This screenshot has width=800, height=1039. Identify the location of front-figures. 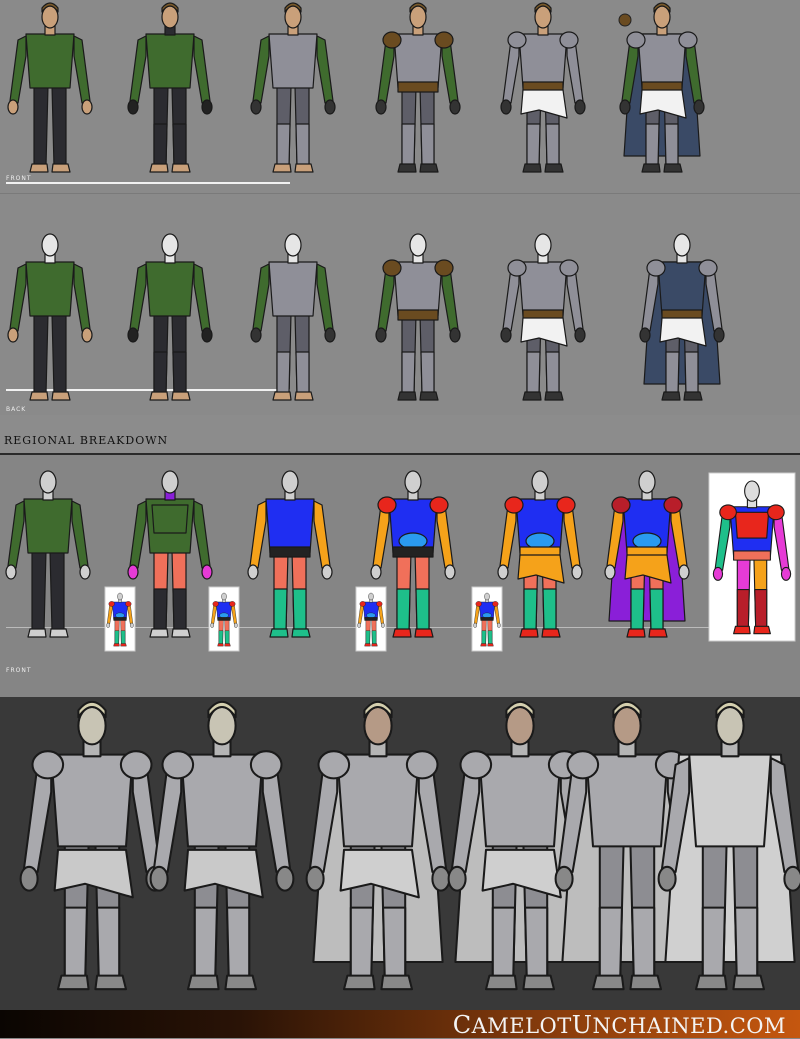
(356, 87).